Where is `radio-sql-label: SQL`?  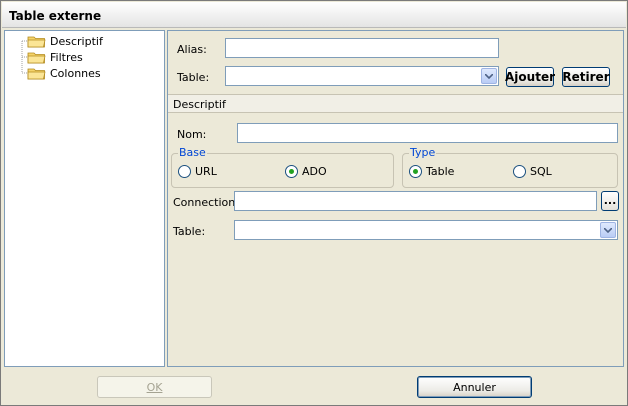
radio-sql-label: SQL is located at coordinates (541, 171).